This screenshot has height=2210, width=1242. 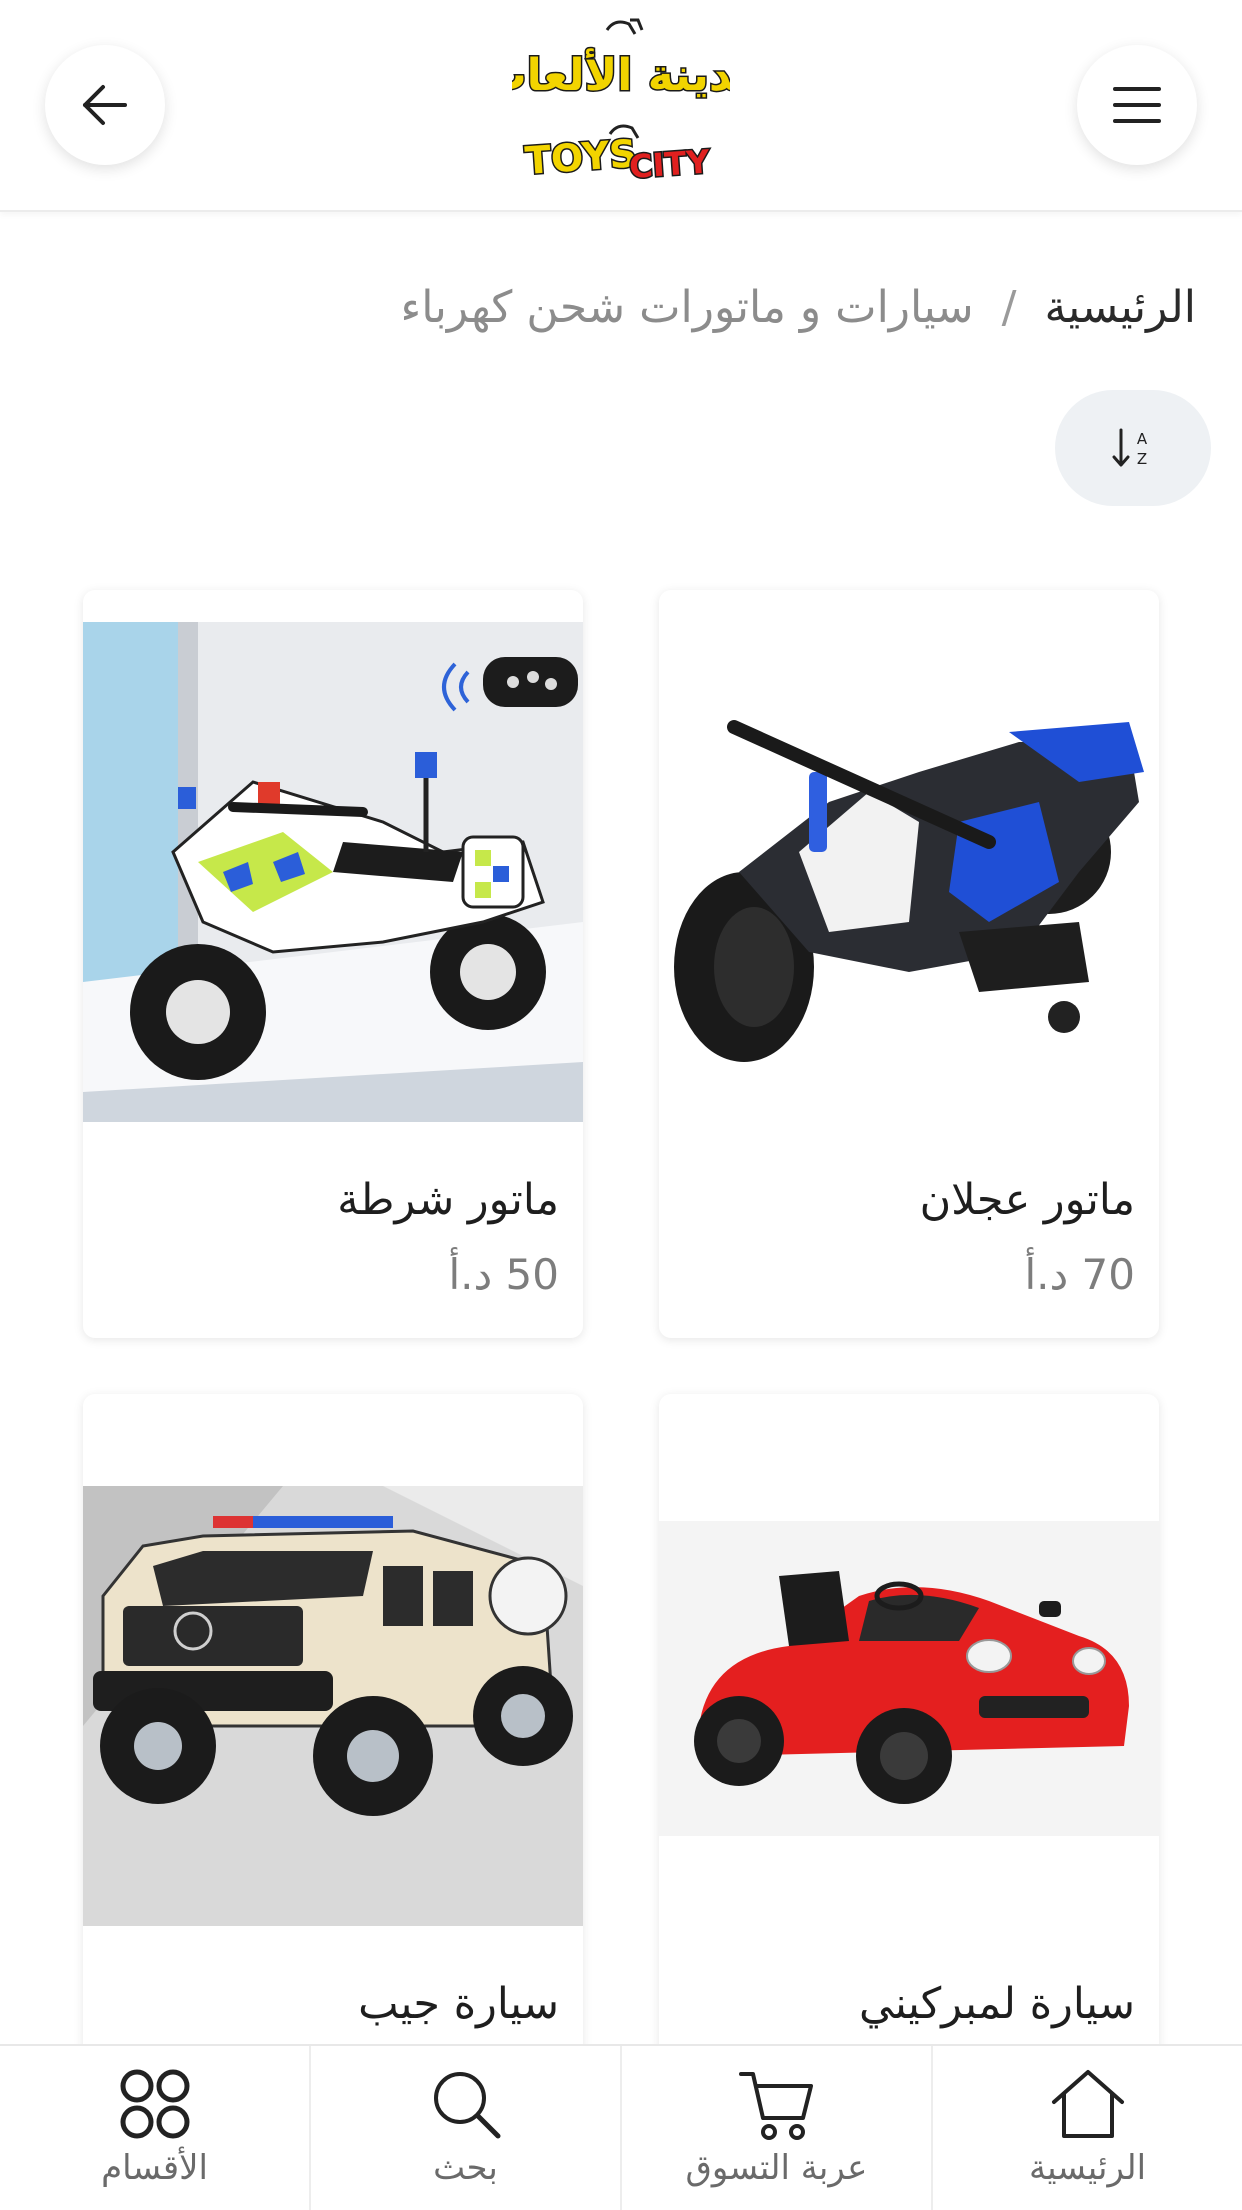 What do you see at coordinates (1087, 2104) in the screenshot?
I see `home-icon` at bounding box center [1087, 2104].